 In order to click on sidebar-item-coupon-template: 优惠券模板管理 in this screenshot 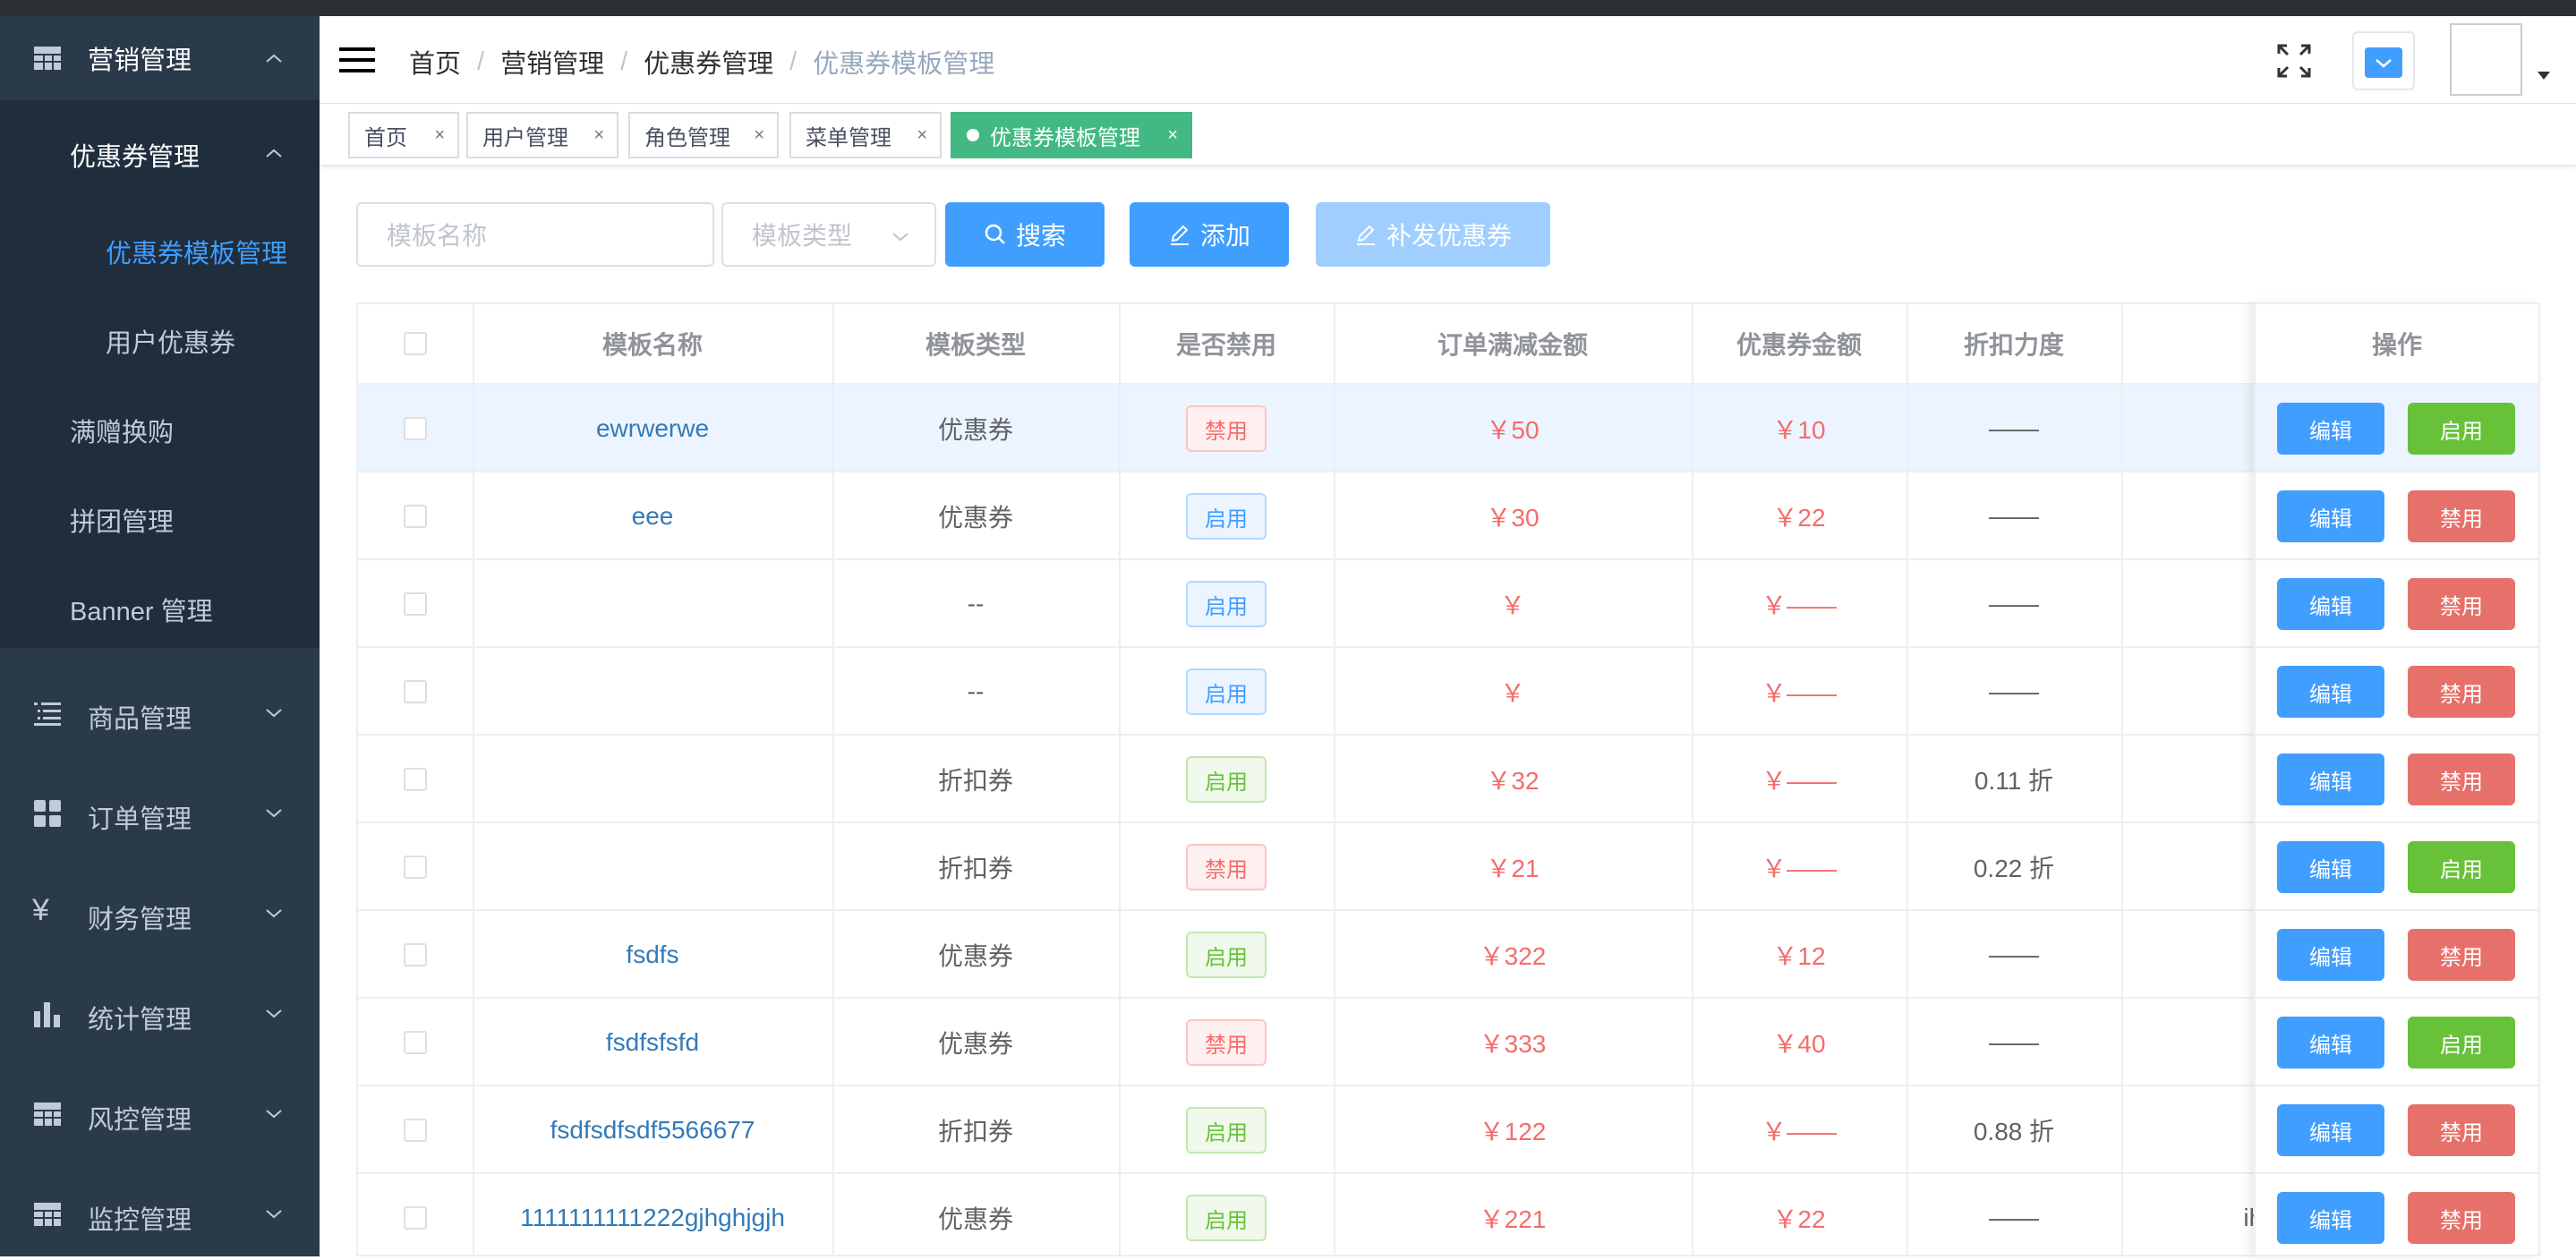, I will do `click(160, 249)`.